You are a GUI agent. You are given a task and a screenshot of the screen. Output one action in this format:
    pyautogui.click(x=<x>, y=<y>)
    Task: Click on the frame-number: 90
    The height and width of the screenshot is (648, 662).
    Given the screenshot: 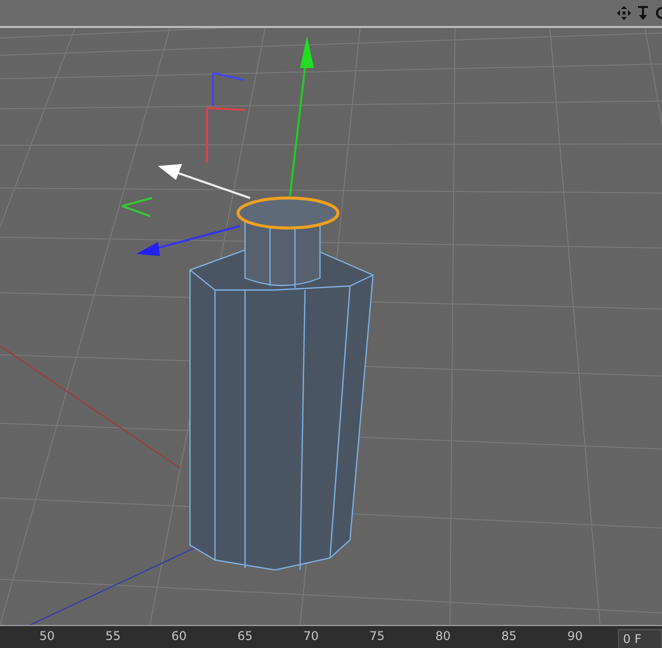 What is the action you would take?
    pyautogui.click(x=575, y=636)
    